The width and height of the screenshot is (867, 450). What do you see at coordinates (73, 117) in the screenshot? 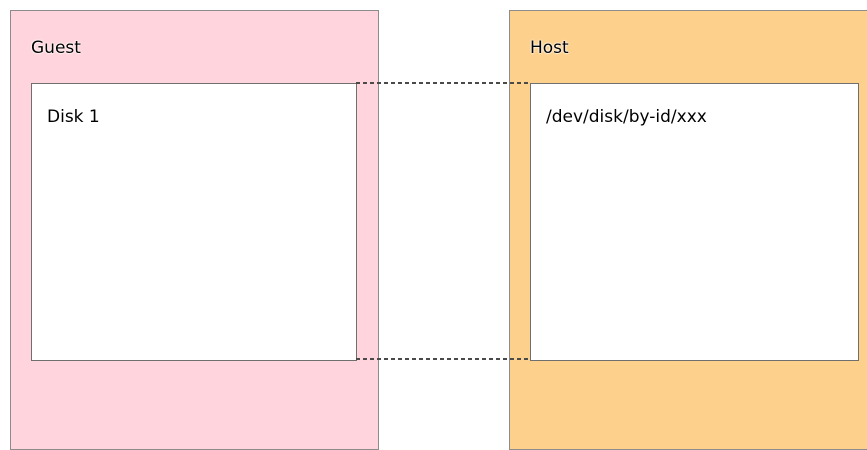
I see `guest-disk-label: Disk 1` at bounding box center [73, 117].